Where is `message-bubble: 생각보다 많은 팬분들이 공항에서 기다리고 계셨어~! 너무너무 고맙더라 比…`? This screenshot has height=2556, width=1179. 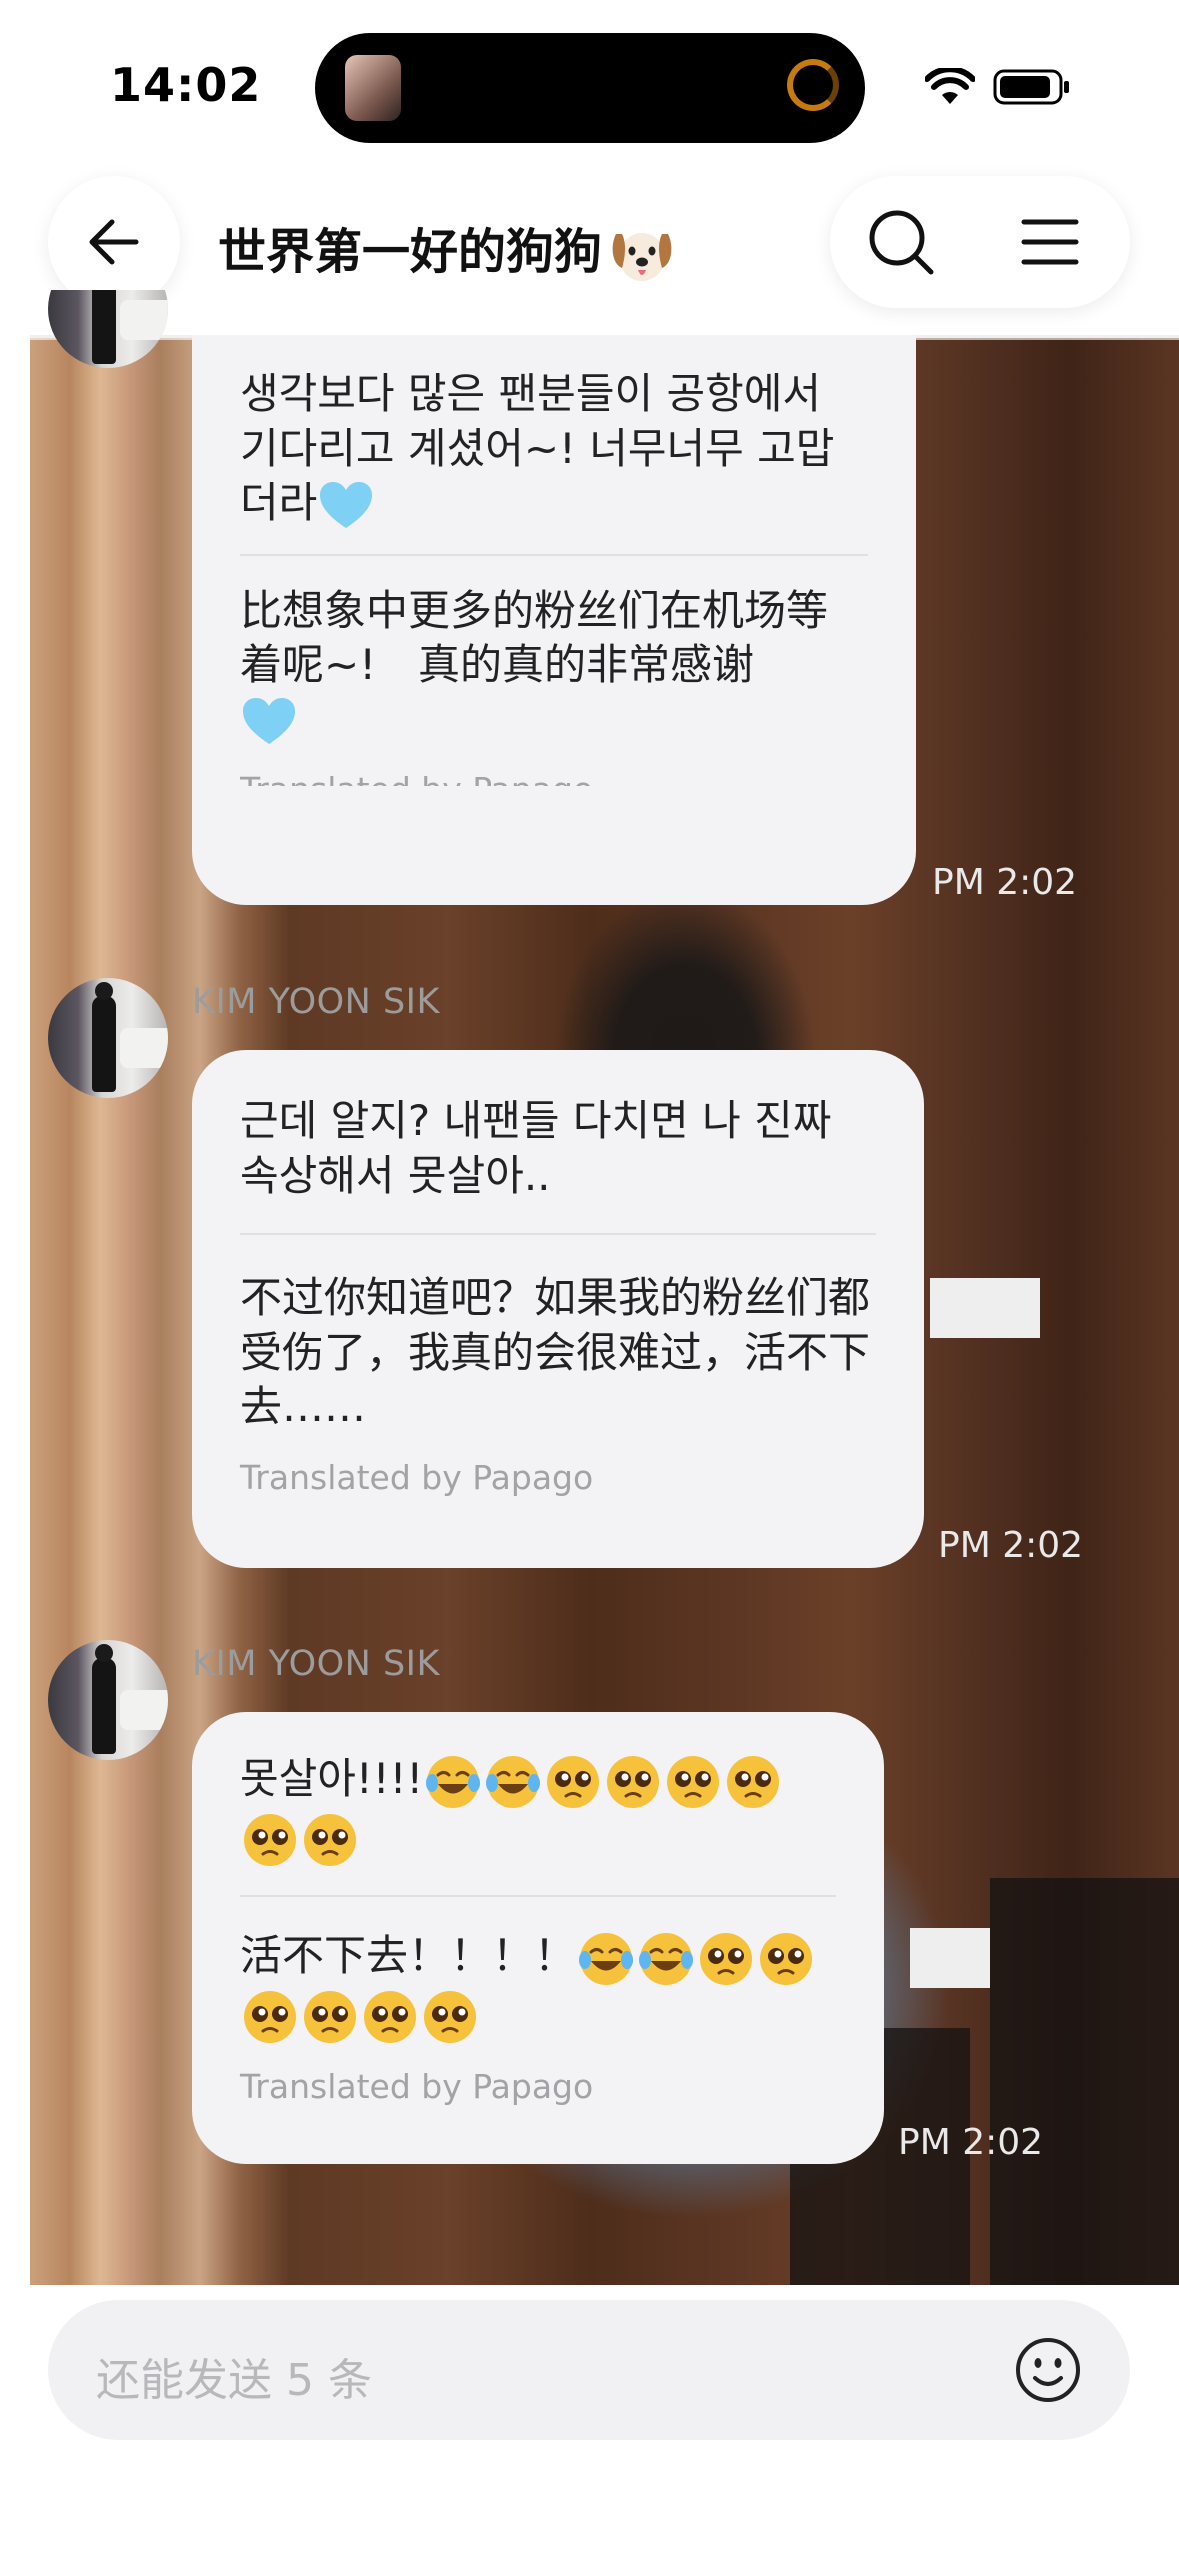 message-bubble: 생각보다 많은 팬분들이 공항에서 기다리고 계셨어~! 너무너무 고맙더라 比… is located at coordinates (554, 620).